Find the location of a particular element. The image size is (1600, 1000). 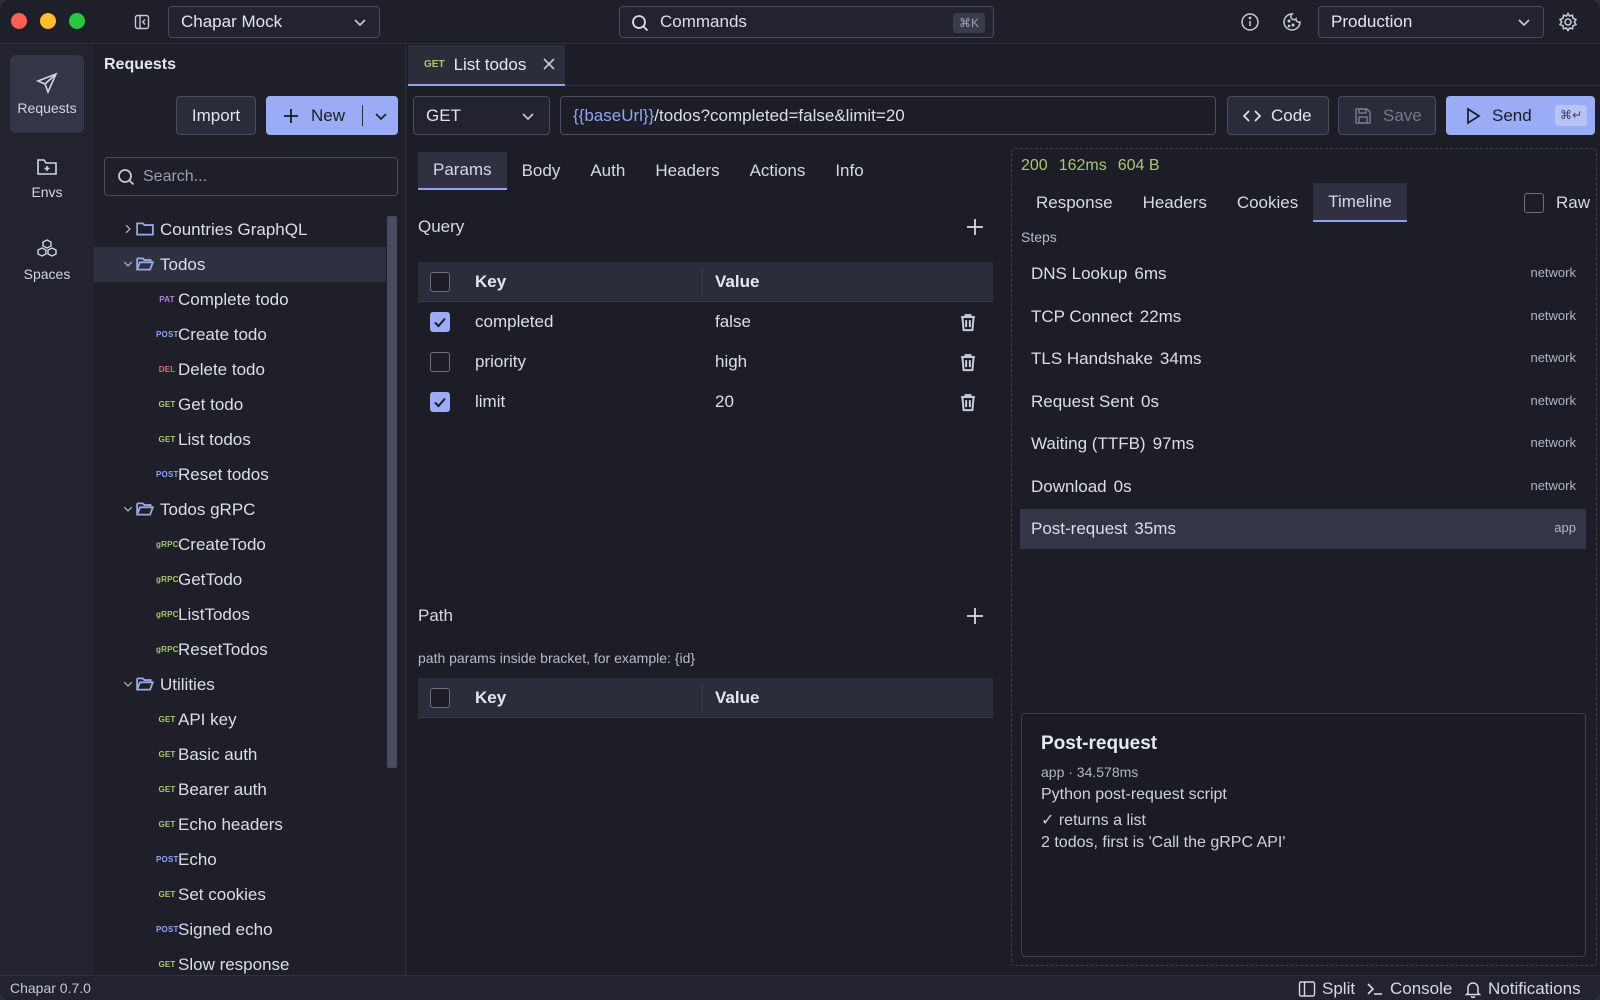

workspace-select: Chapar Mock is located at coordinates (274, 22).